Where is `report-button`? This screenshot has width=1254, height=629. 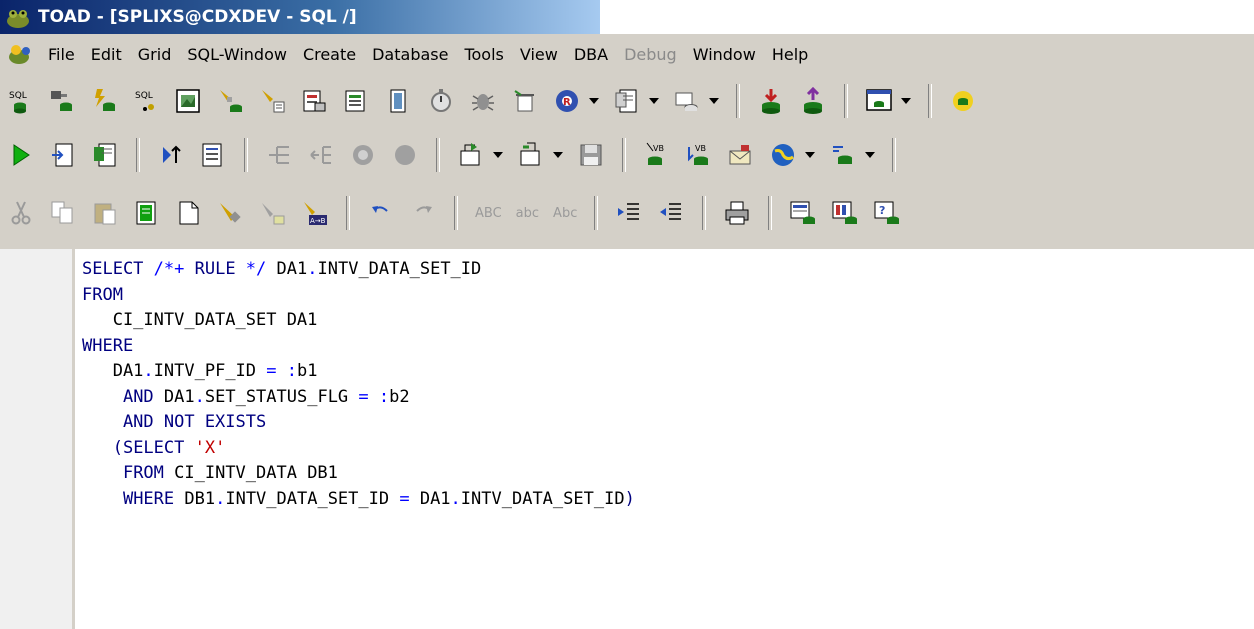 report-button is located at coordinates (189, 101).